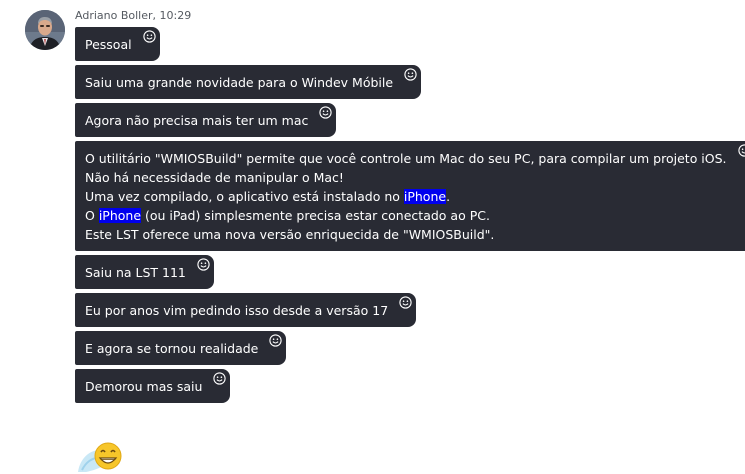 The width and height of the screenshot is (745, 474). What do you see at coordinates (92, 215) in the screenshot?
I see `message-text-segment: O` at bounding box center [92, 215].